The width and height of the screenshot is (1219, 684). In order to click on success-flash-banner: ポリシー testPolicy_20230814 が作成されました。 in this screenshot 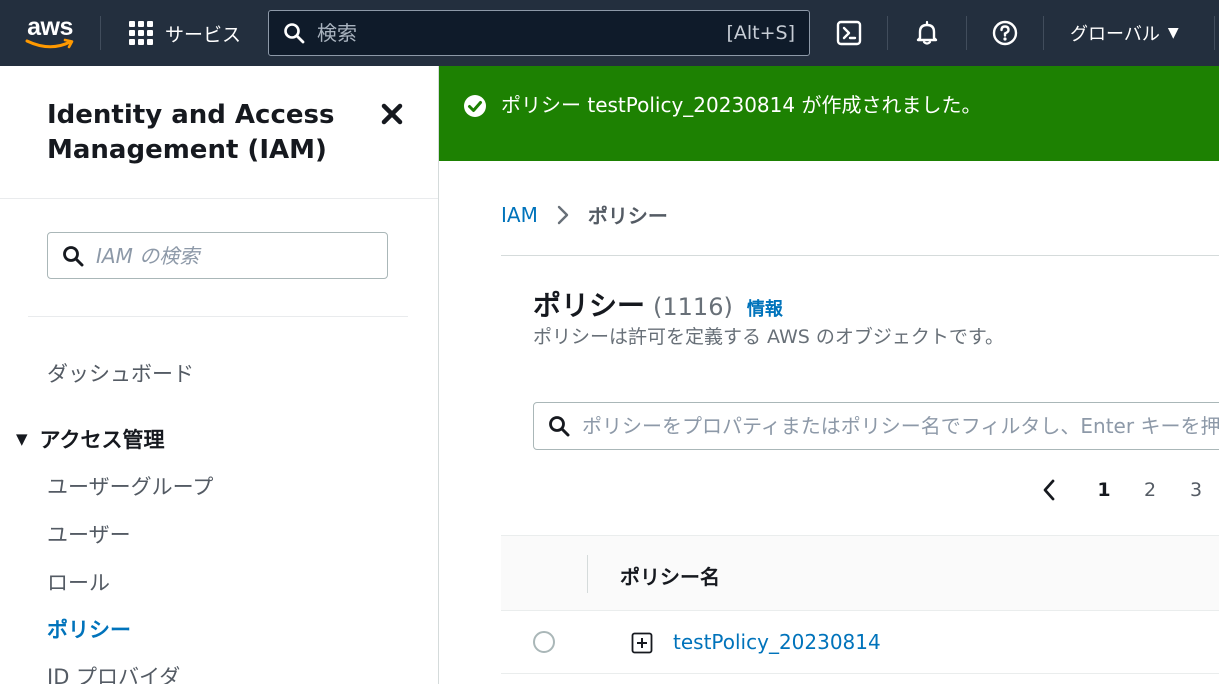, I will do `click(829, 113)`.